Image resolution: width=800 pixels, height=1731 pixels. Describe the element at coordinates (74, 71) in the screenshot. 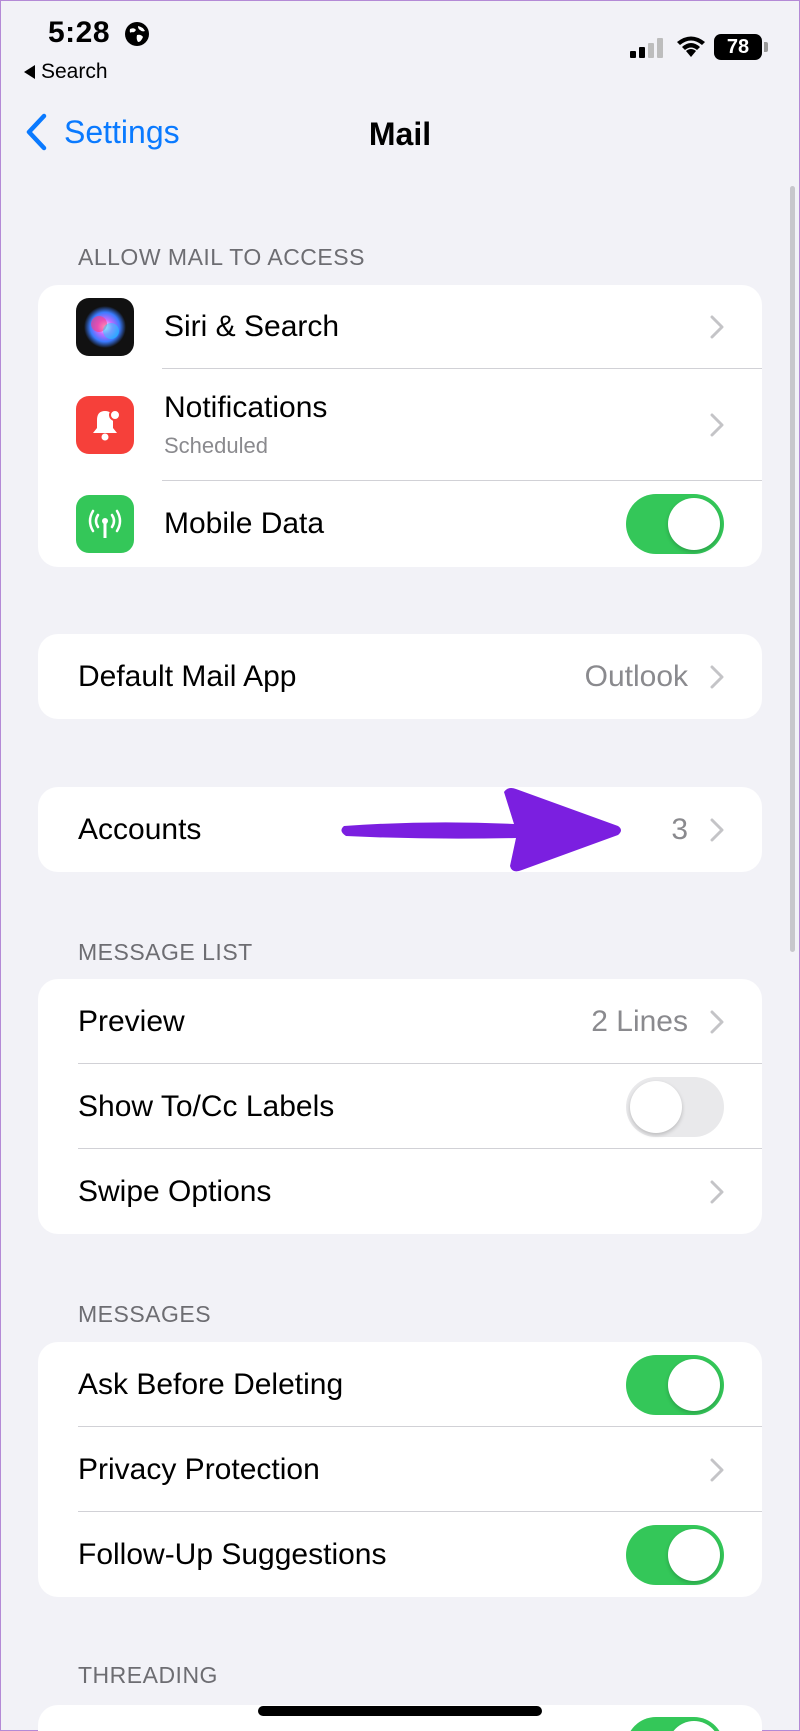

I see `back-to-search-label: Search` at that location.